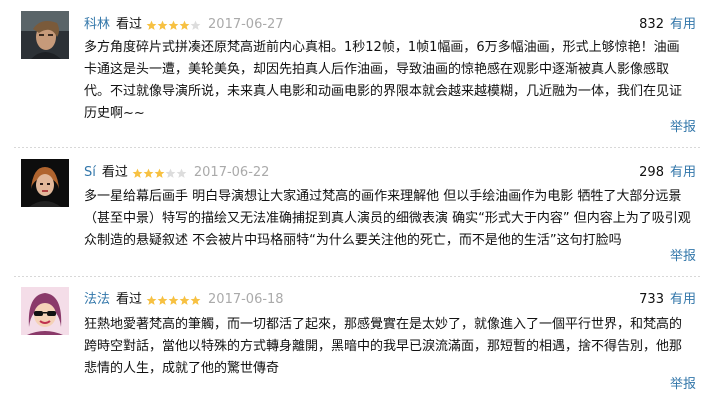  I want to click on vote-area: 298 有用, so click(667, 173).